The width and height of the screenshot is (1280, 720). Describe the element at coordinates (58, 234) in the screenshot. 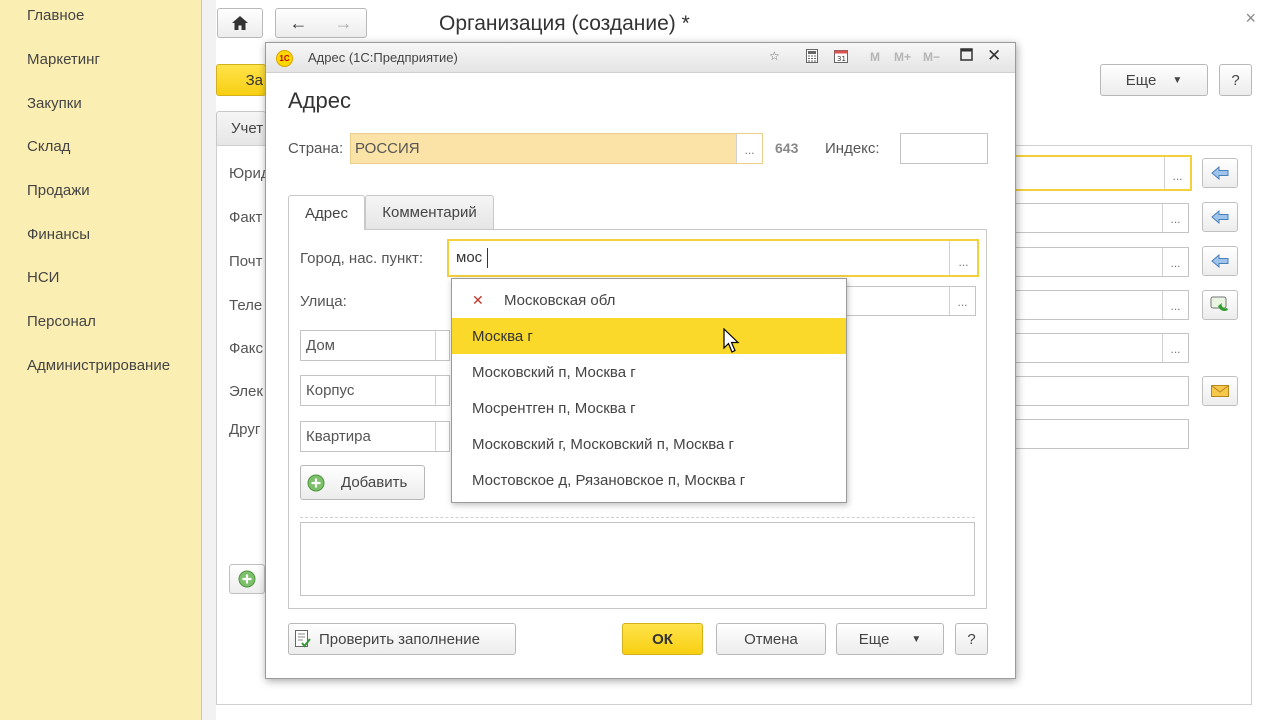

I see `sidebar-item-finance: Финансы` at that location.